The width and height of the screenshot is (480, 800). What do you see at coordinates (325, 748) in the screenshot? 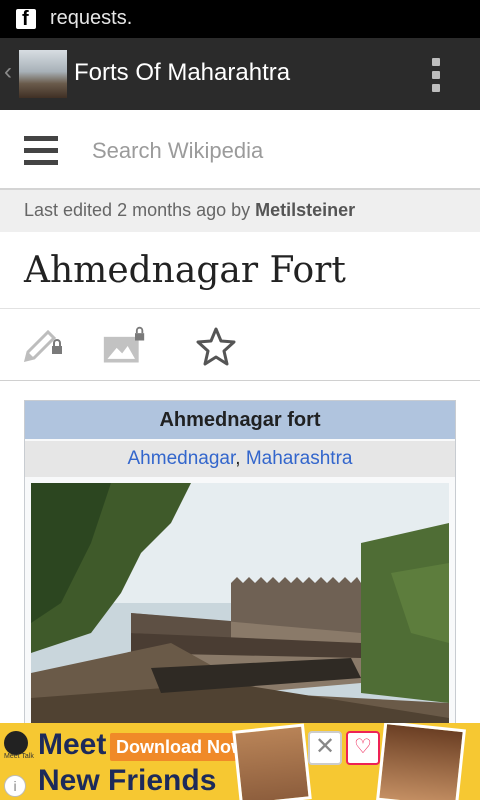
I see `dislike-x-icon: ✕` at bounding box center [325, 748].